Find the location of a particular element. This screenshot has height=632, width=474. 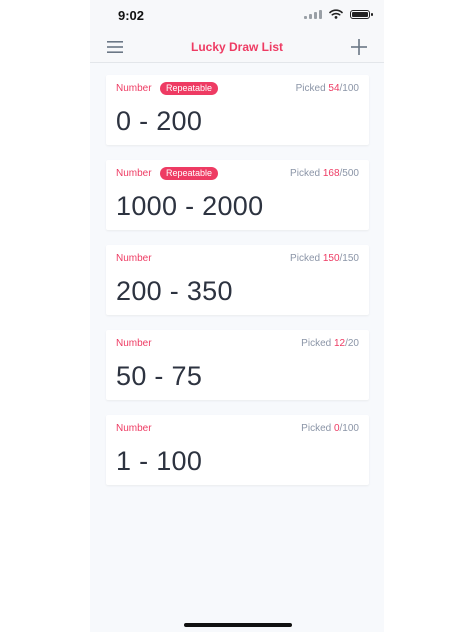

draw-card: Number Picked 0/100 1 - 100 is located at coordinates (237, 450).